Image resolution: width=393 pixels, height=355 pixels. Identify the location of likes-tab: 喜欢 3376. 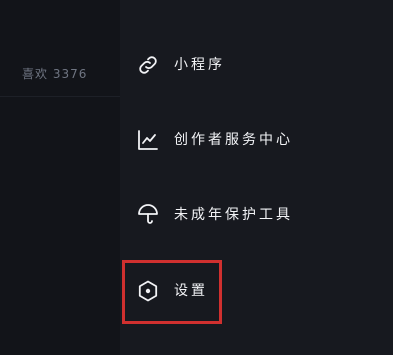
(60, 68).